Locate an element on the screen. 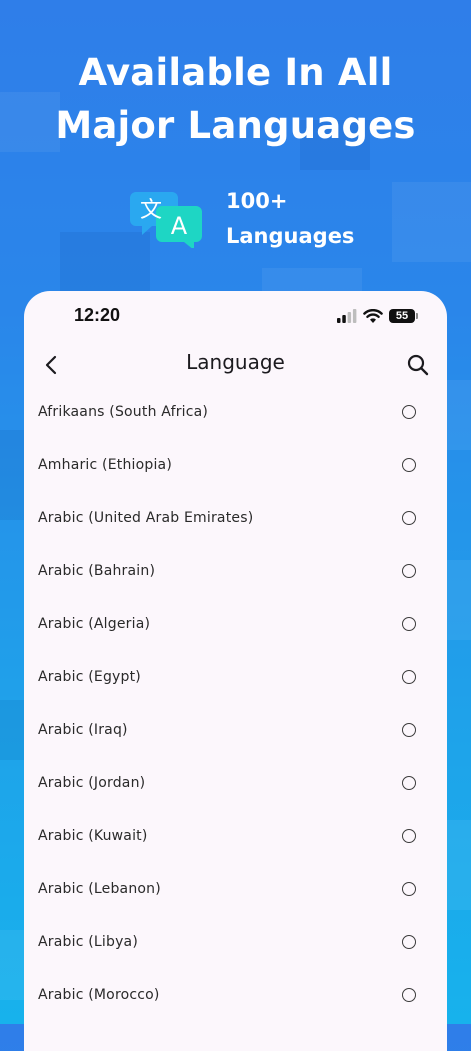 This screenshot has width=471, height=1051. language-item: Afrikaans (South Africa) is located at coordinates (235, 411).